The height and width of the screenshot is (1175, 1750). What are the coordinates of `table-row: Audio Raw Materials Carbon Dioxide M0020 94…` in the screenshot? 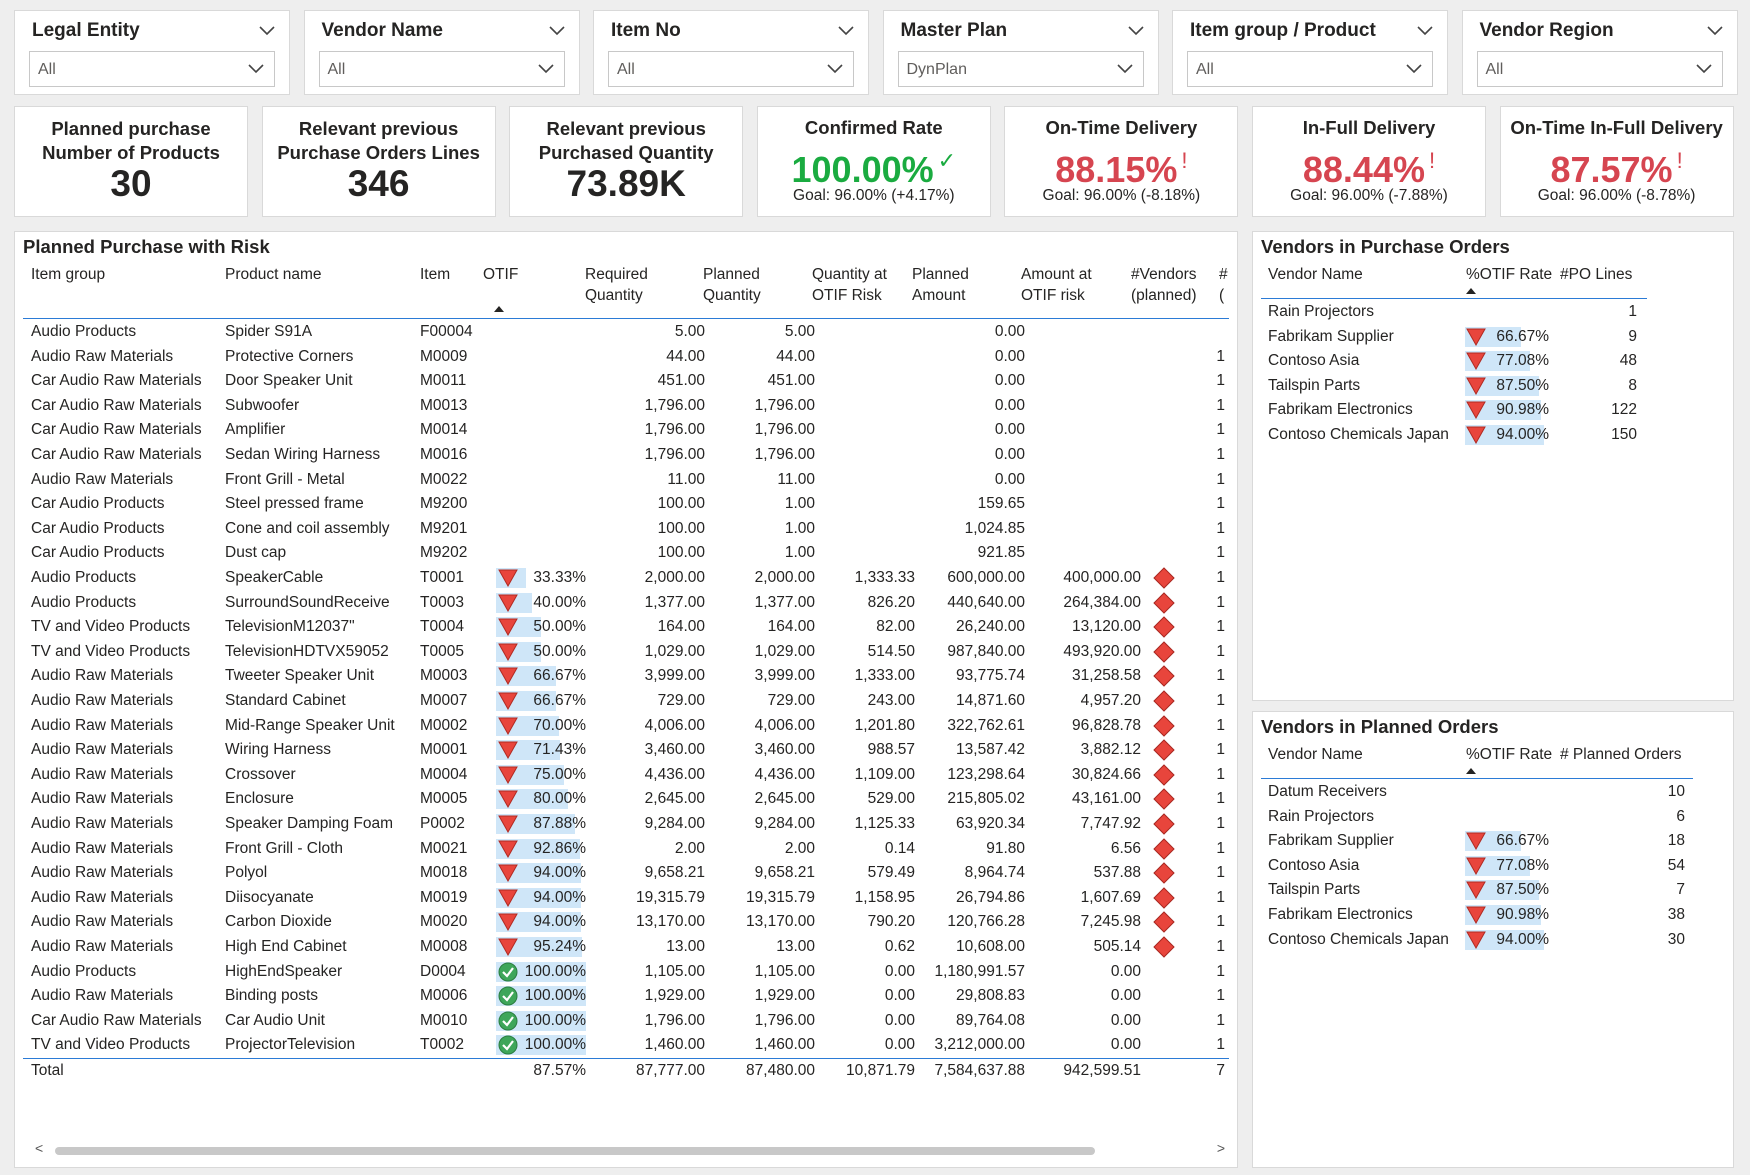 It's located at (625, 923).